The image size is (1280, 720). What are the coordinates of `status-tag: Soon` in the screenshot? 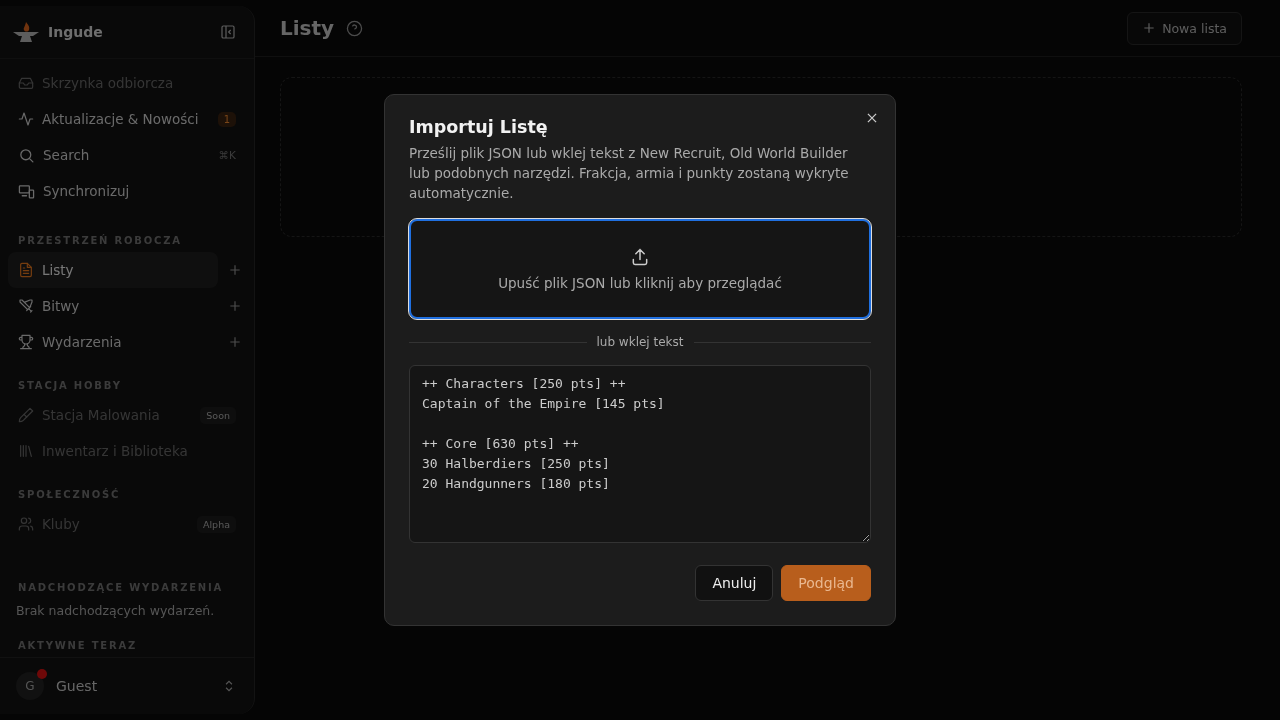 It's located at (218, 415).